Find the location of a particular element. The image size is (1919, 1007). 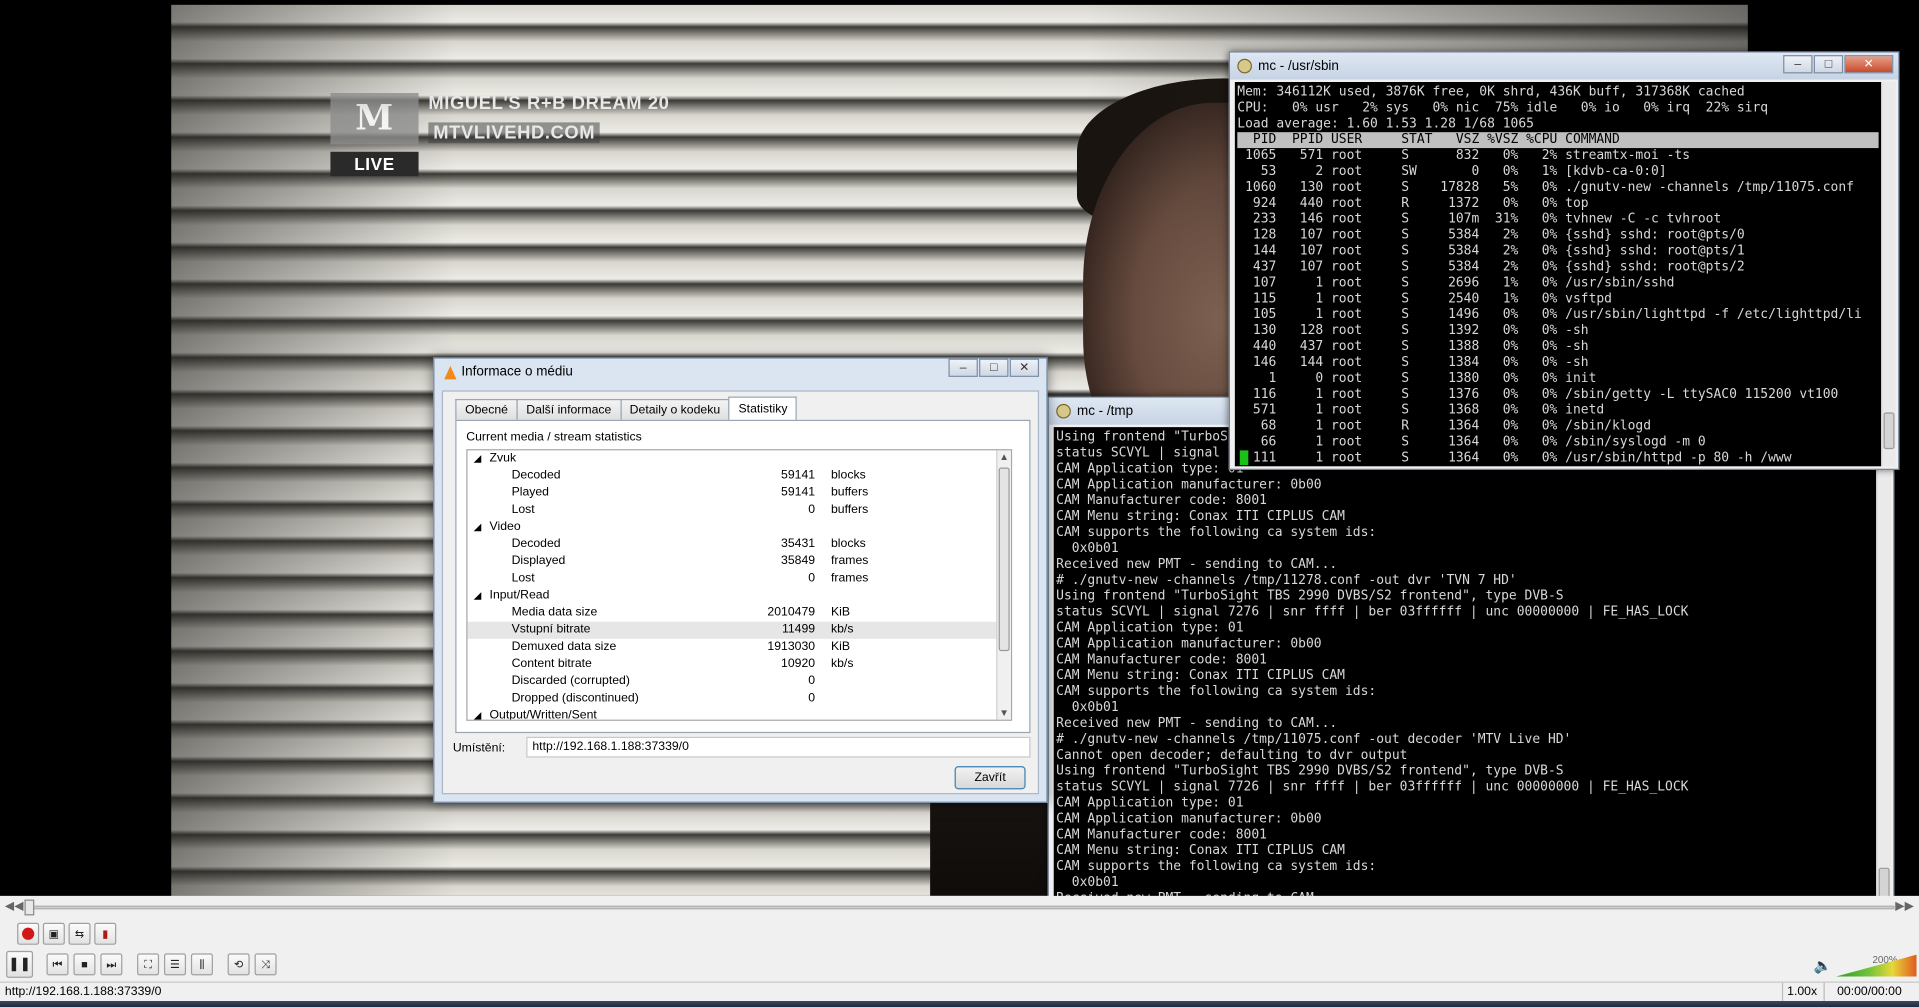

snapshot-button: ▣ is located at coordinates (53, 933).